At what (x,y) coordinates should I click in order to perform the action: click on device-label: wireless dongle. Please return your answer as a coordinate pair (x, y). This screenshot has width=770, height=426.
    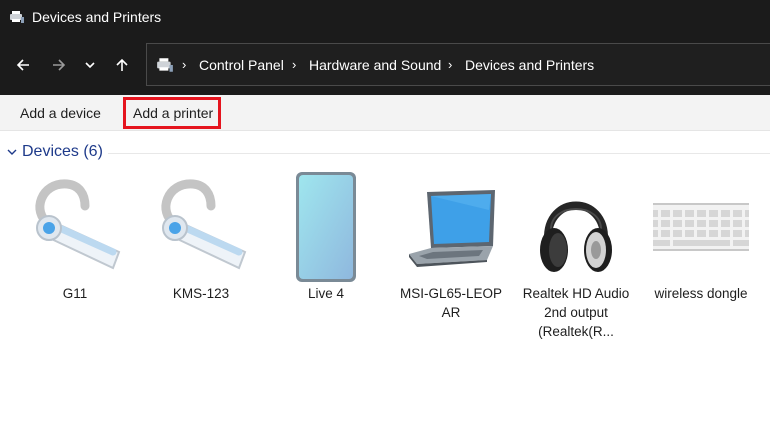
    Looking at the image, I should click on (701, 293).